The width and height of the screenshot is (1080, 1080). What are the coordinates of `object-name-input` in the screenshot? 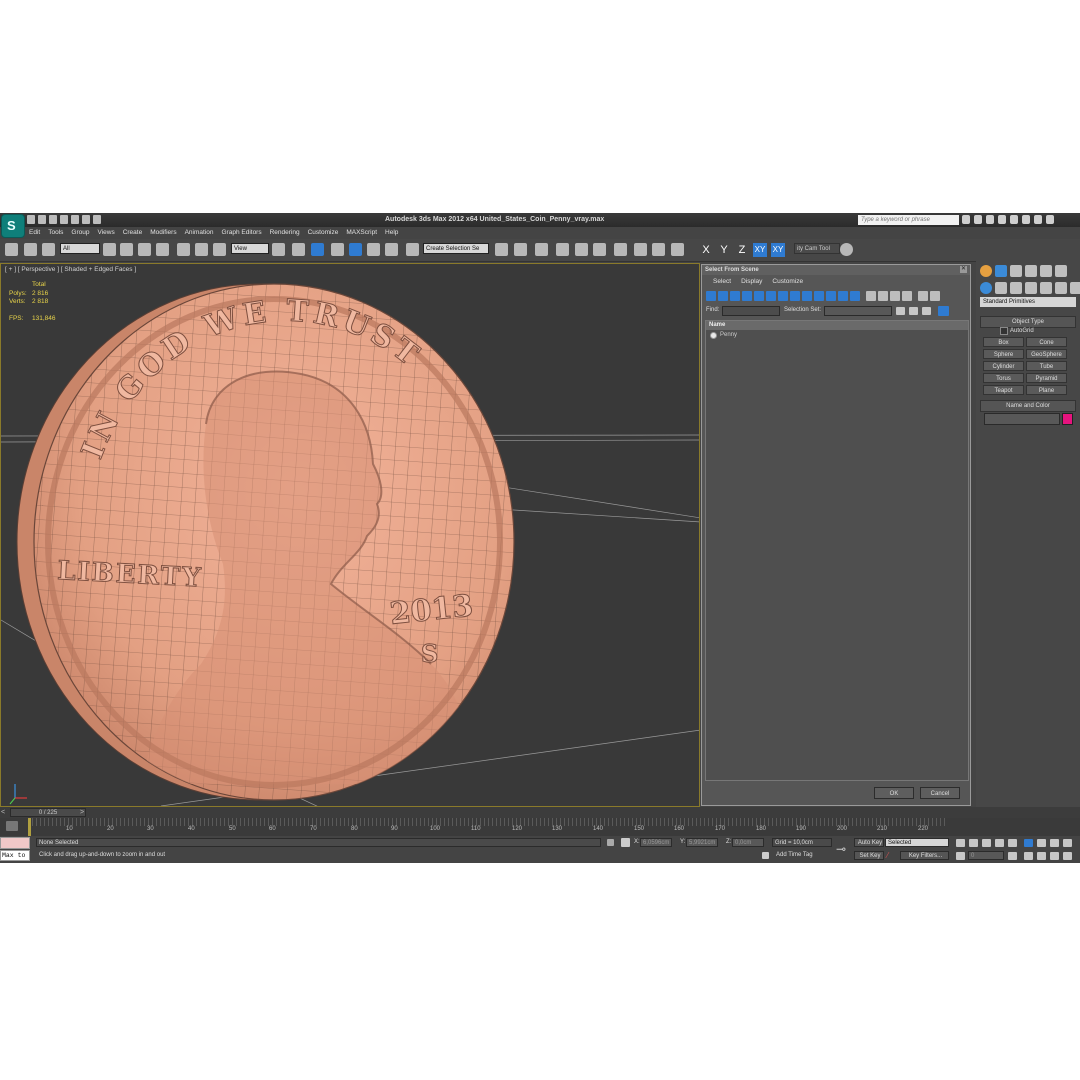 It's located at (1022, 419).